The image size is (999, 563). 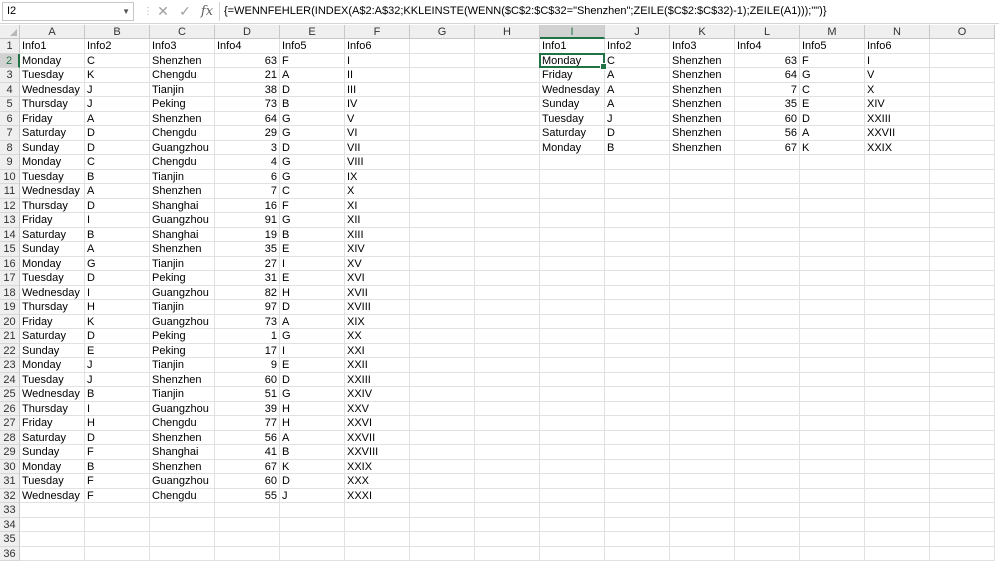 What do you see at coordinates (637, 307) in the screenshot?
I see `cell-j19` at bounding box center [637, 307].